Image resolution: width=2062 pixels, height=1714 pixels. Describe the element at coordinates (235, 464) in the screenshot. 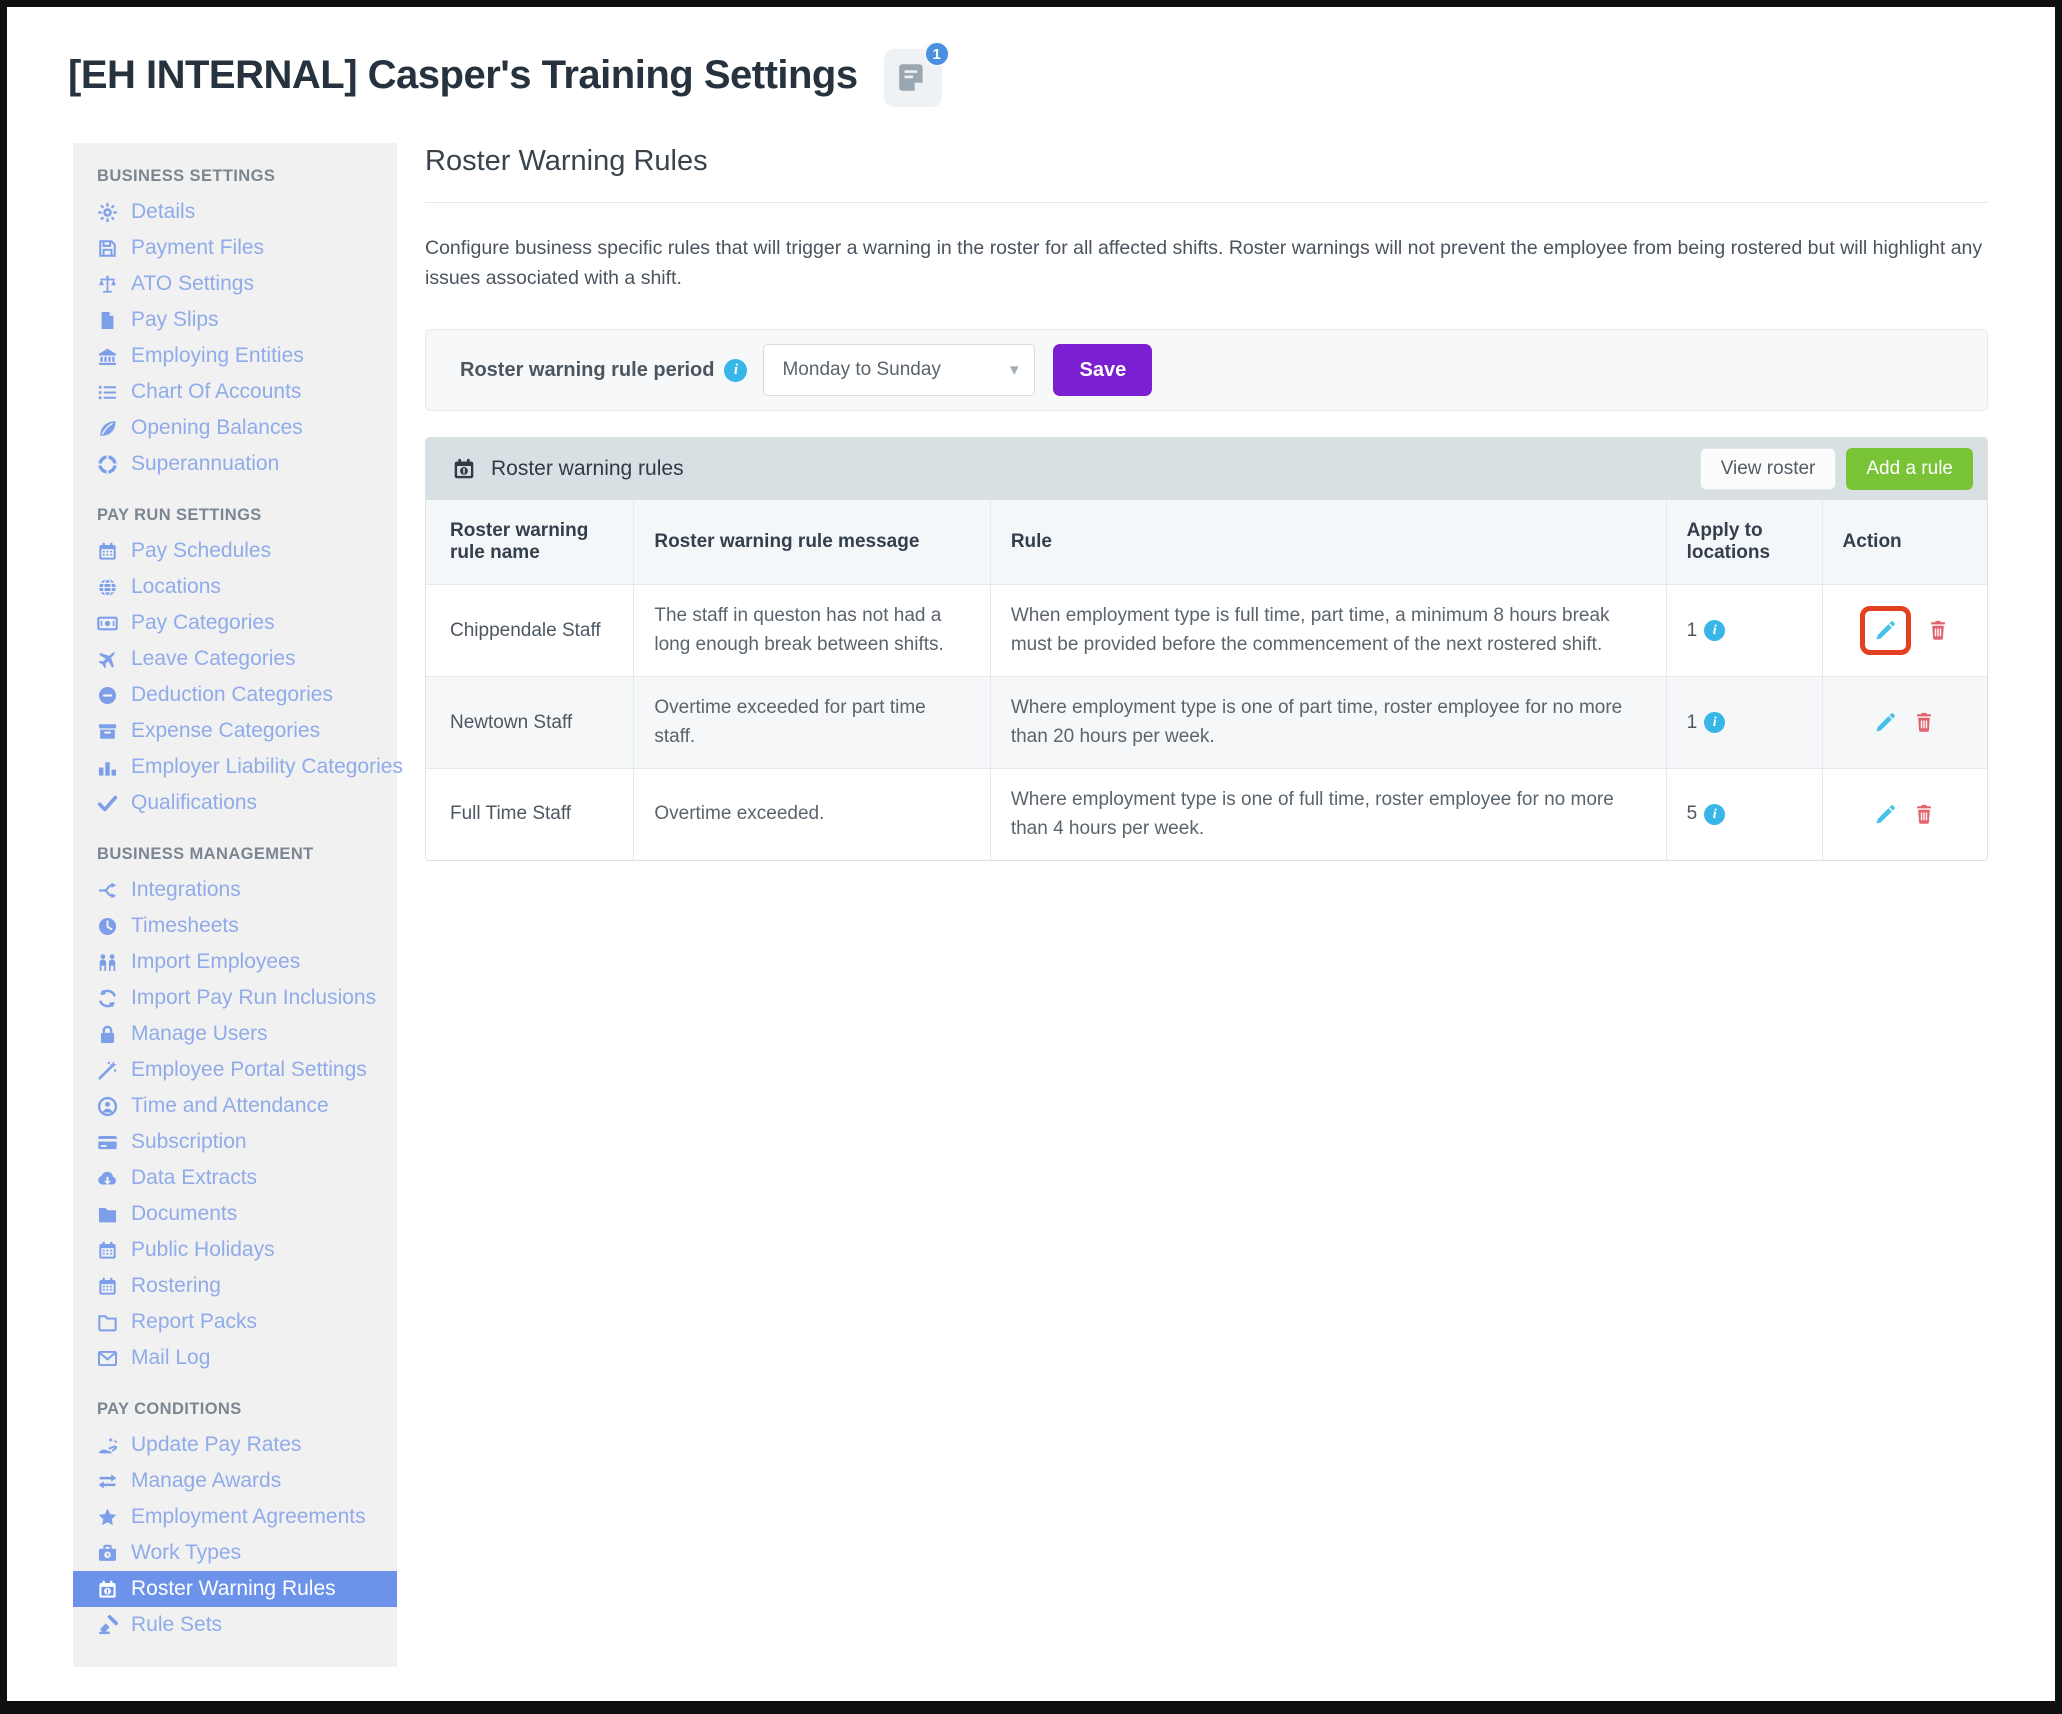

I see `sidebar-item-superannuation: Superannuation` at that location.